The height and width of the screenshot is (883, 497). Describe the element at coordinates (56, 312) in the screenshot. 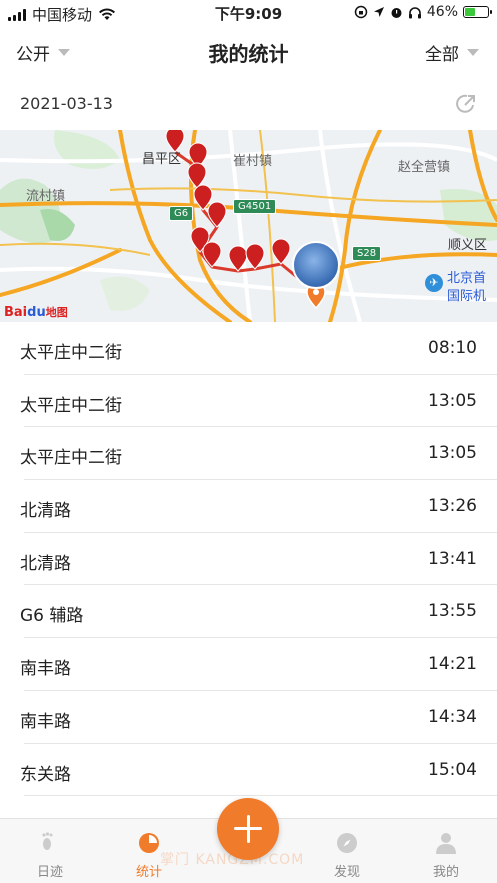

I see `logo-map: 地图` at that location.